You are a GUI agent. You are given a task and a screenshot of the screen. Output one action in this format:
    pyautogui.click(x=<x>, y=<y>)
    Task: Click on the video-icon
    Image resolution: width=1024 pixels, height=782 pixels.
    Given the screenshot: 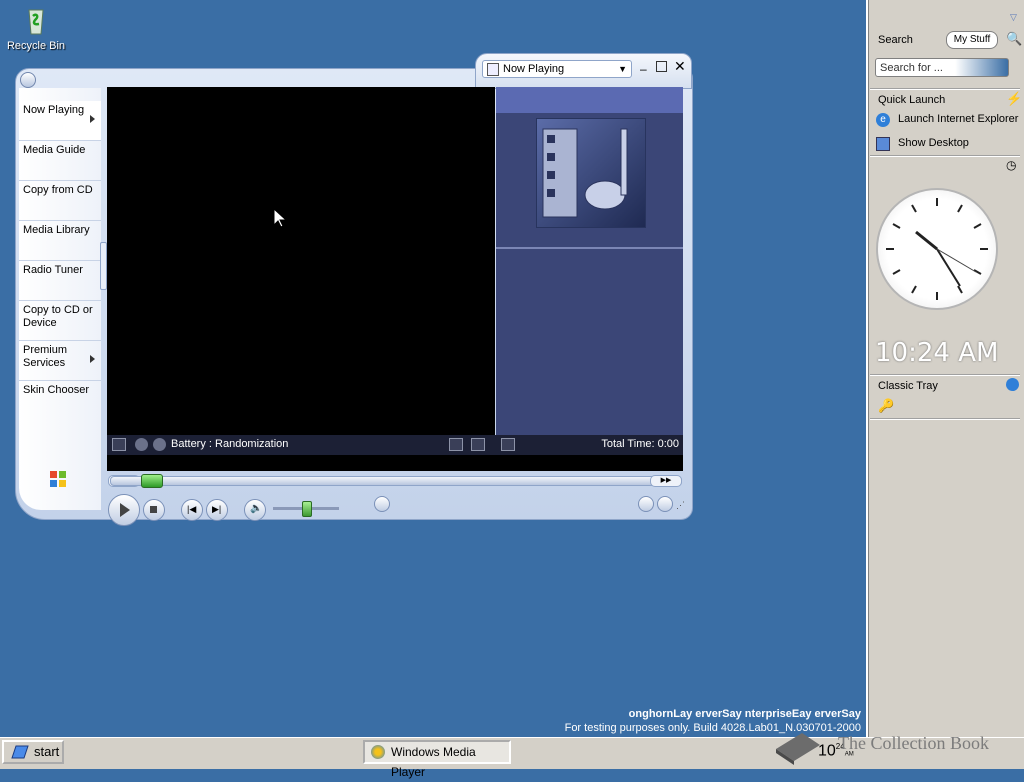 What is the action you would take?
    pyautogui.click(x=119, y=444)
    